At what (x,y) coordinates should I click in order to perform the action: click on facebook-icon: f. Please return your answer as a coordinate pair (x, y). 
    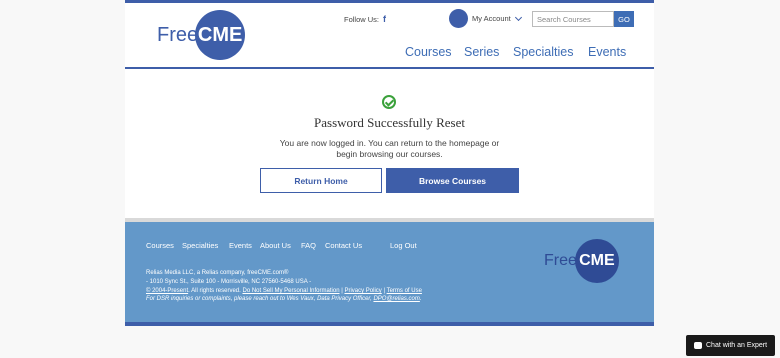
    Looking at the image, I should click on (384, 19).